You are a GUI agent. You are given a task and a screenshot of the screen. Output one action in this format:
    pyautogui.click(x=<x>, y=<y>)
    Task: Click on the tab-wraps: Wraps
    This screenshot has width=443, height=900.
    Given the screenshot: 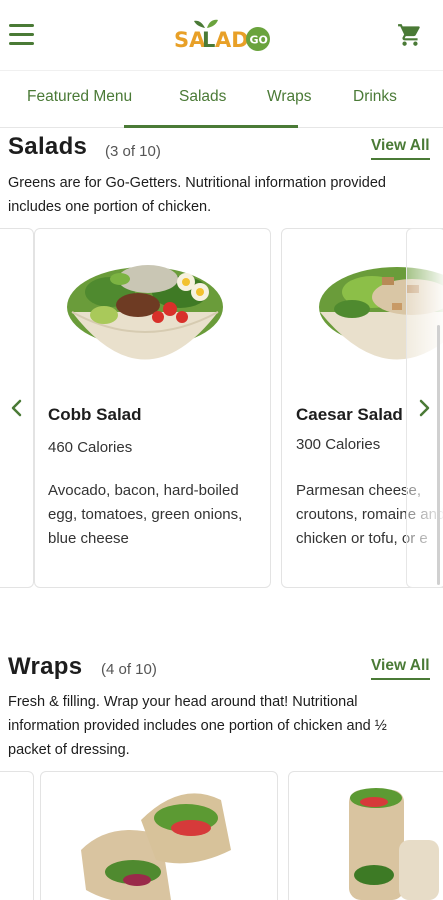 What is the action you would take?
    pyautogui.click(x=289, y=99)
    